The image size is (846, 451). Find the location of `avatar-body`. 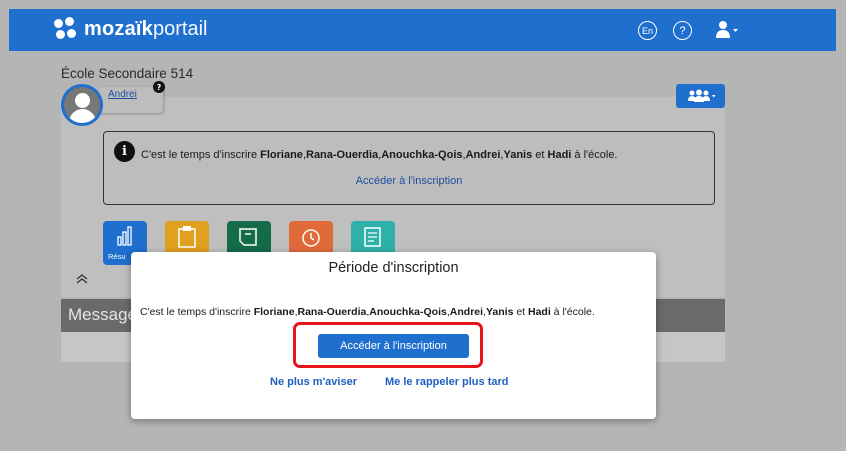

avatar-body is located at coordinates (82, 116).